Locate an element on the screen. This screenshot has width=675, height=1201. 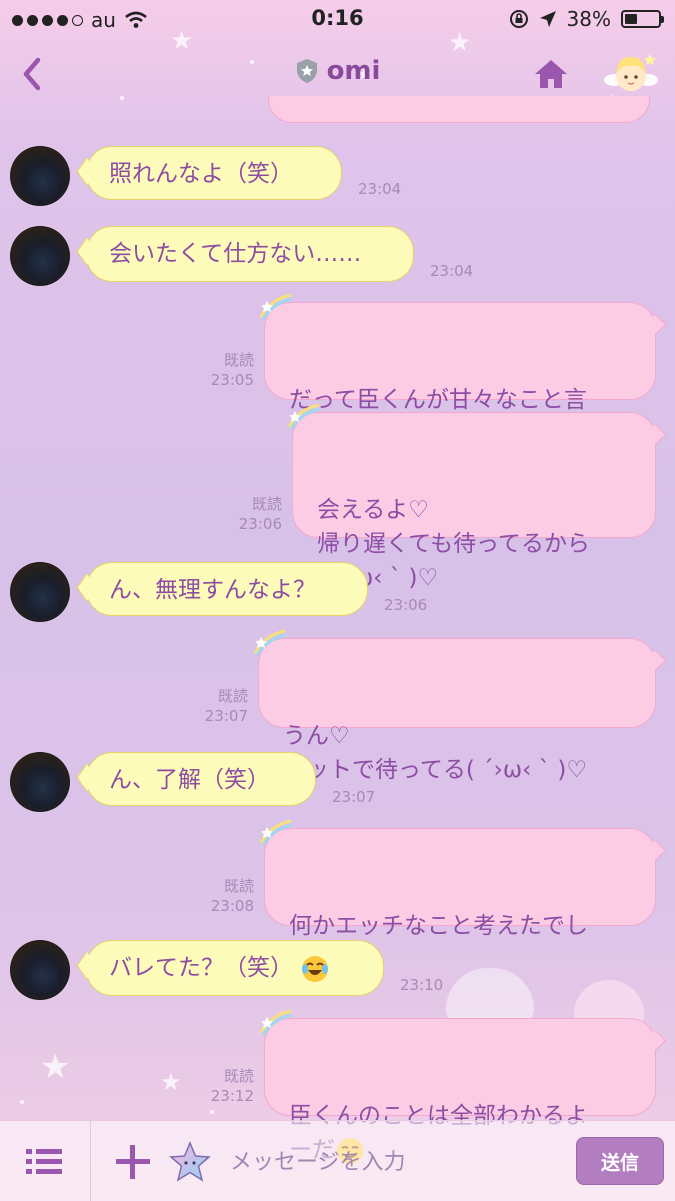
message-meta: 既読 23:05 is located at coordinates (225, 370).